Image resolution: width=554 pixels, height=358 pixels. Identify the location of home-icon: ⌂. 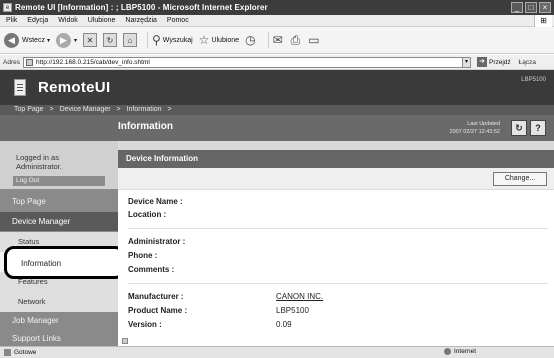
(129, 40).